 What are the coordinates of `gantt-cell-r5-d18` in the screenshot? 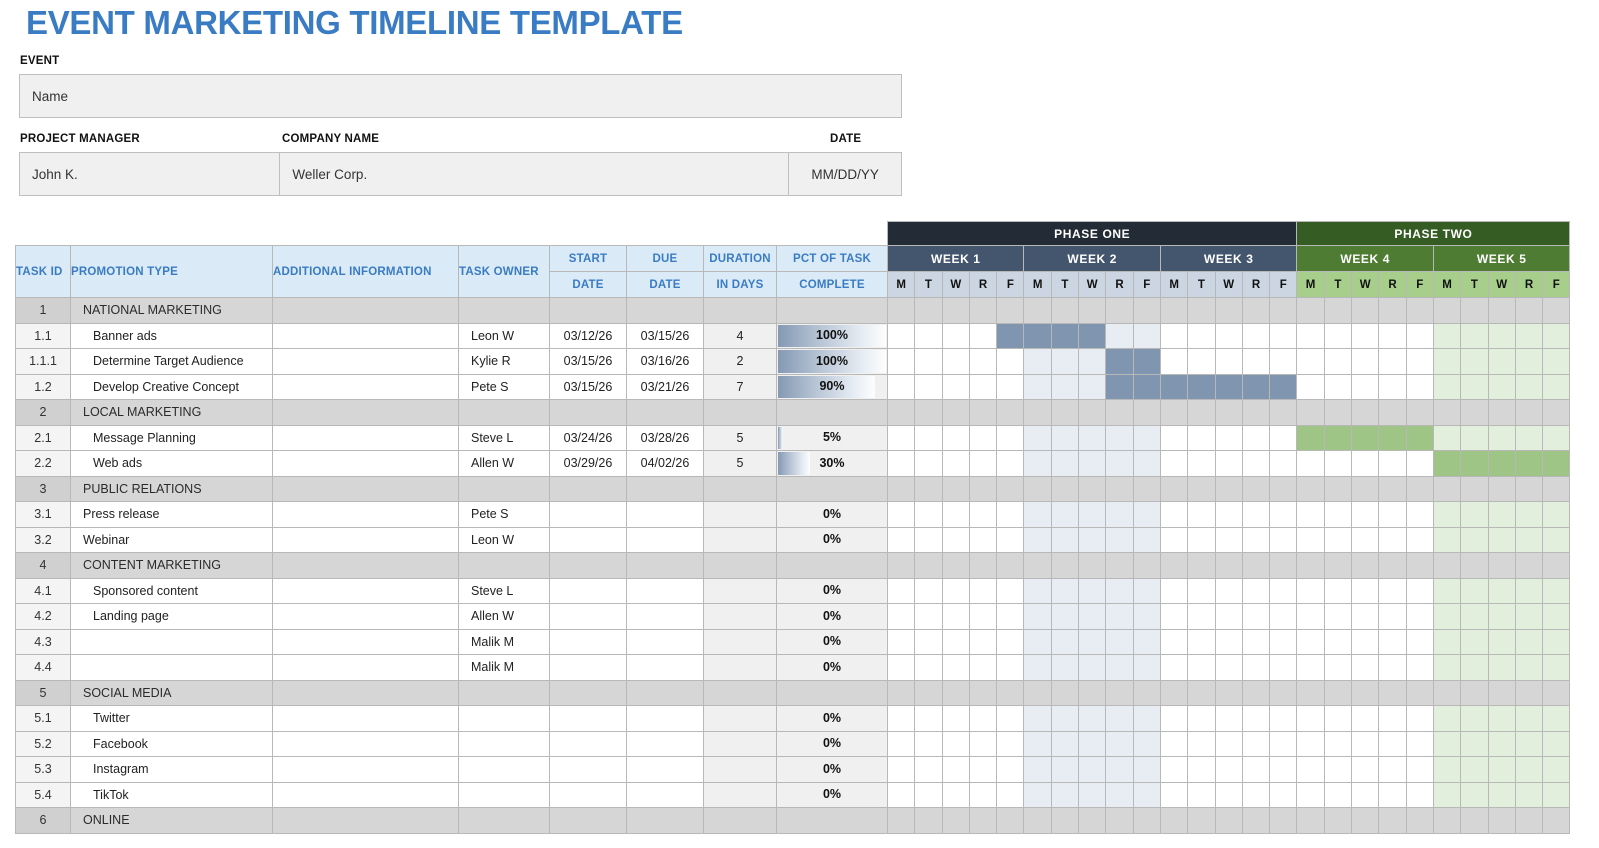 It's located at (1365, 437).